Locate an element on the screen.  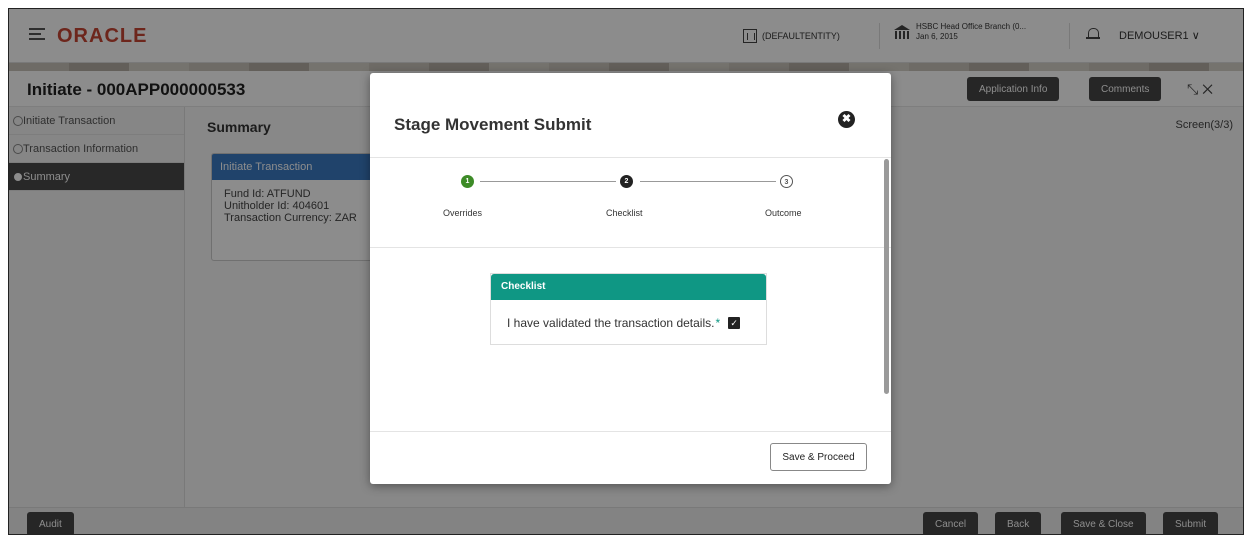
dialog-scrollbar is located at coordinates (886, 276).